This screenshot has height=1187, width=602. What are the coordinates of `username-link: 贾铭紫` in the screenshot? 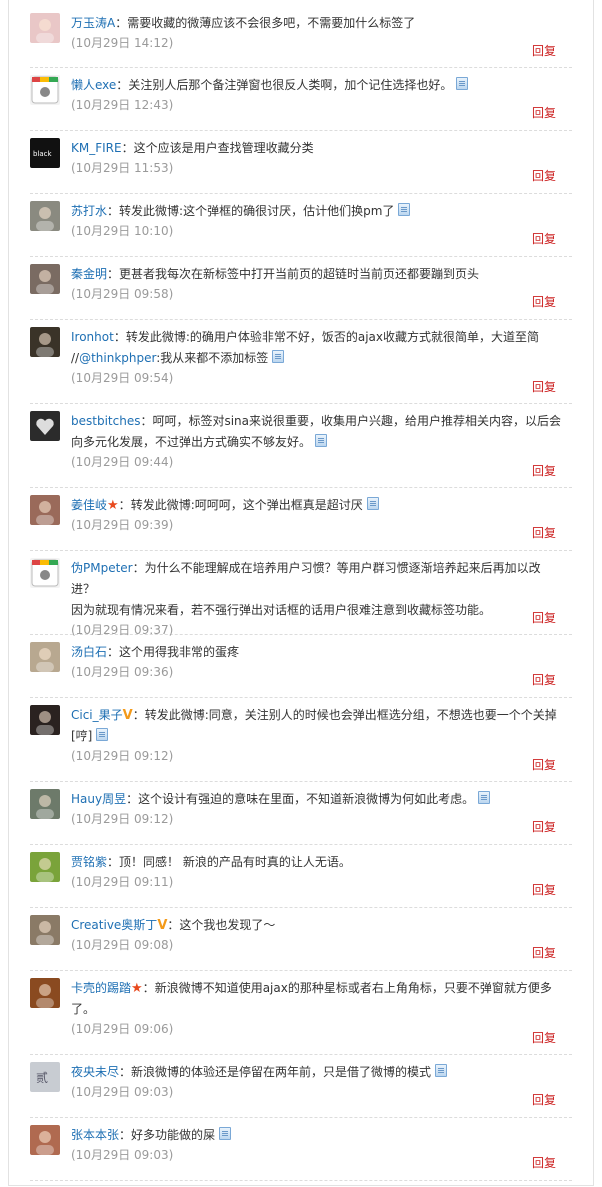 It's located at (89, 862).